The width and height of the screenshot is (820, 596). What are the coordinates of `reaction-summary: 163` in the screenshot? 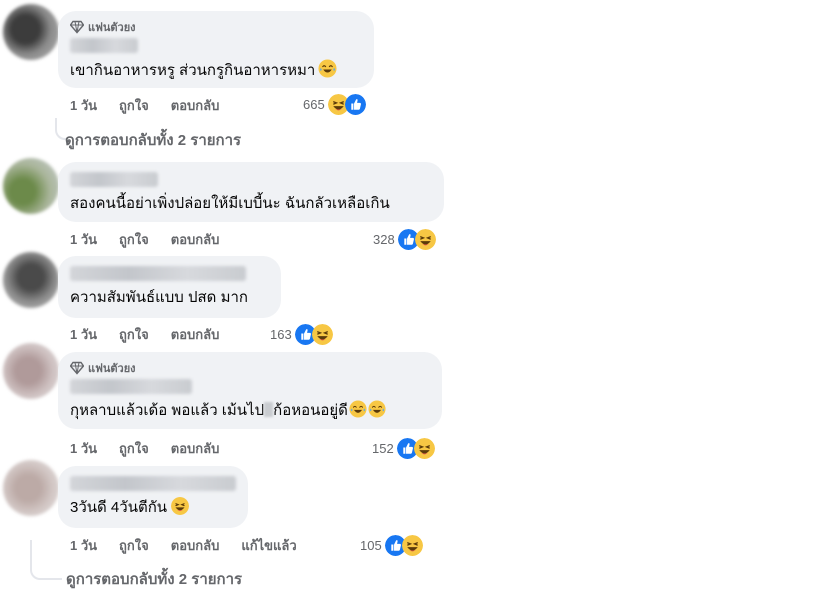 It's located at (301, 334).